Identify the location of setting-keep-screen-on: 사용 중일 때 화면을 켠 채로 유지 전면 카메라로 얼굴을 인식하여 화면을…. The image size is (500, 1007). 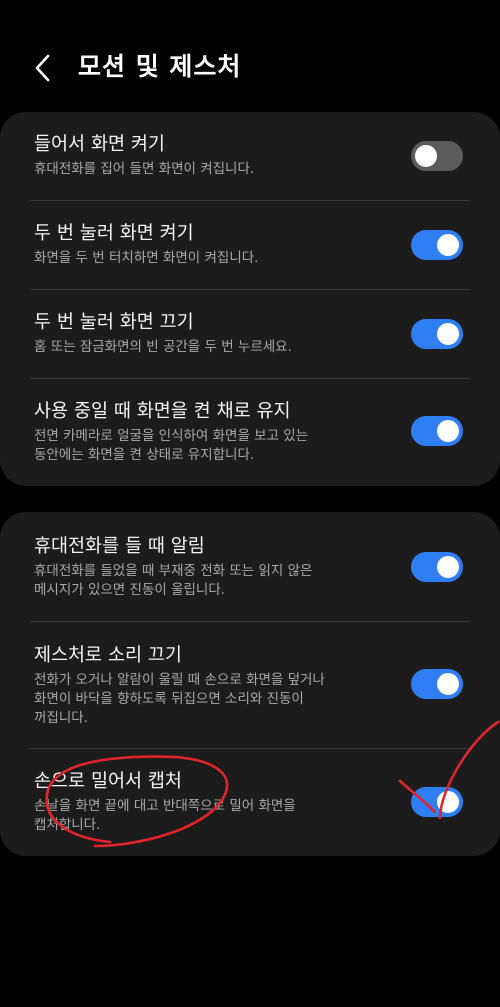
(250, 432).